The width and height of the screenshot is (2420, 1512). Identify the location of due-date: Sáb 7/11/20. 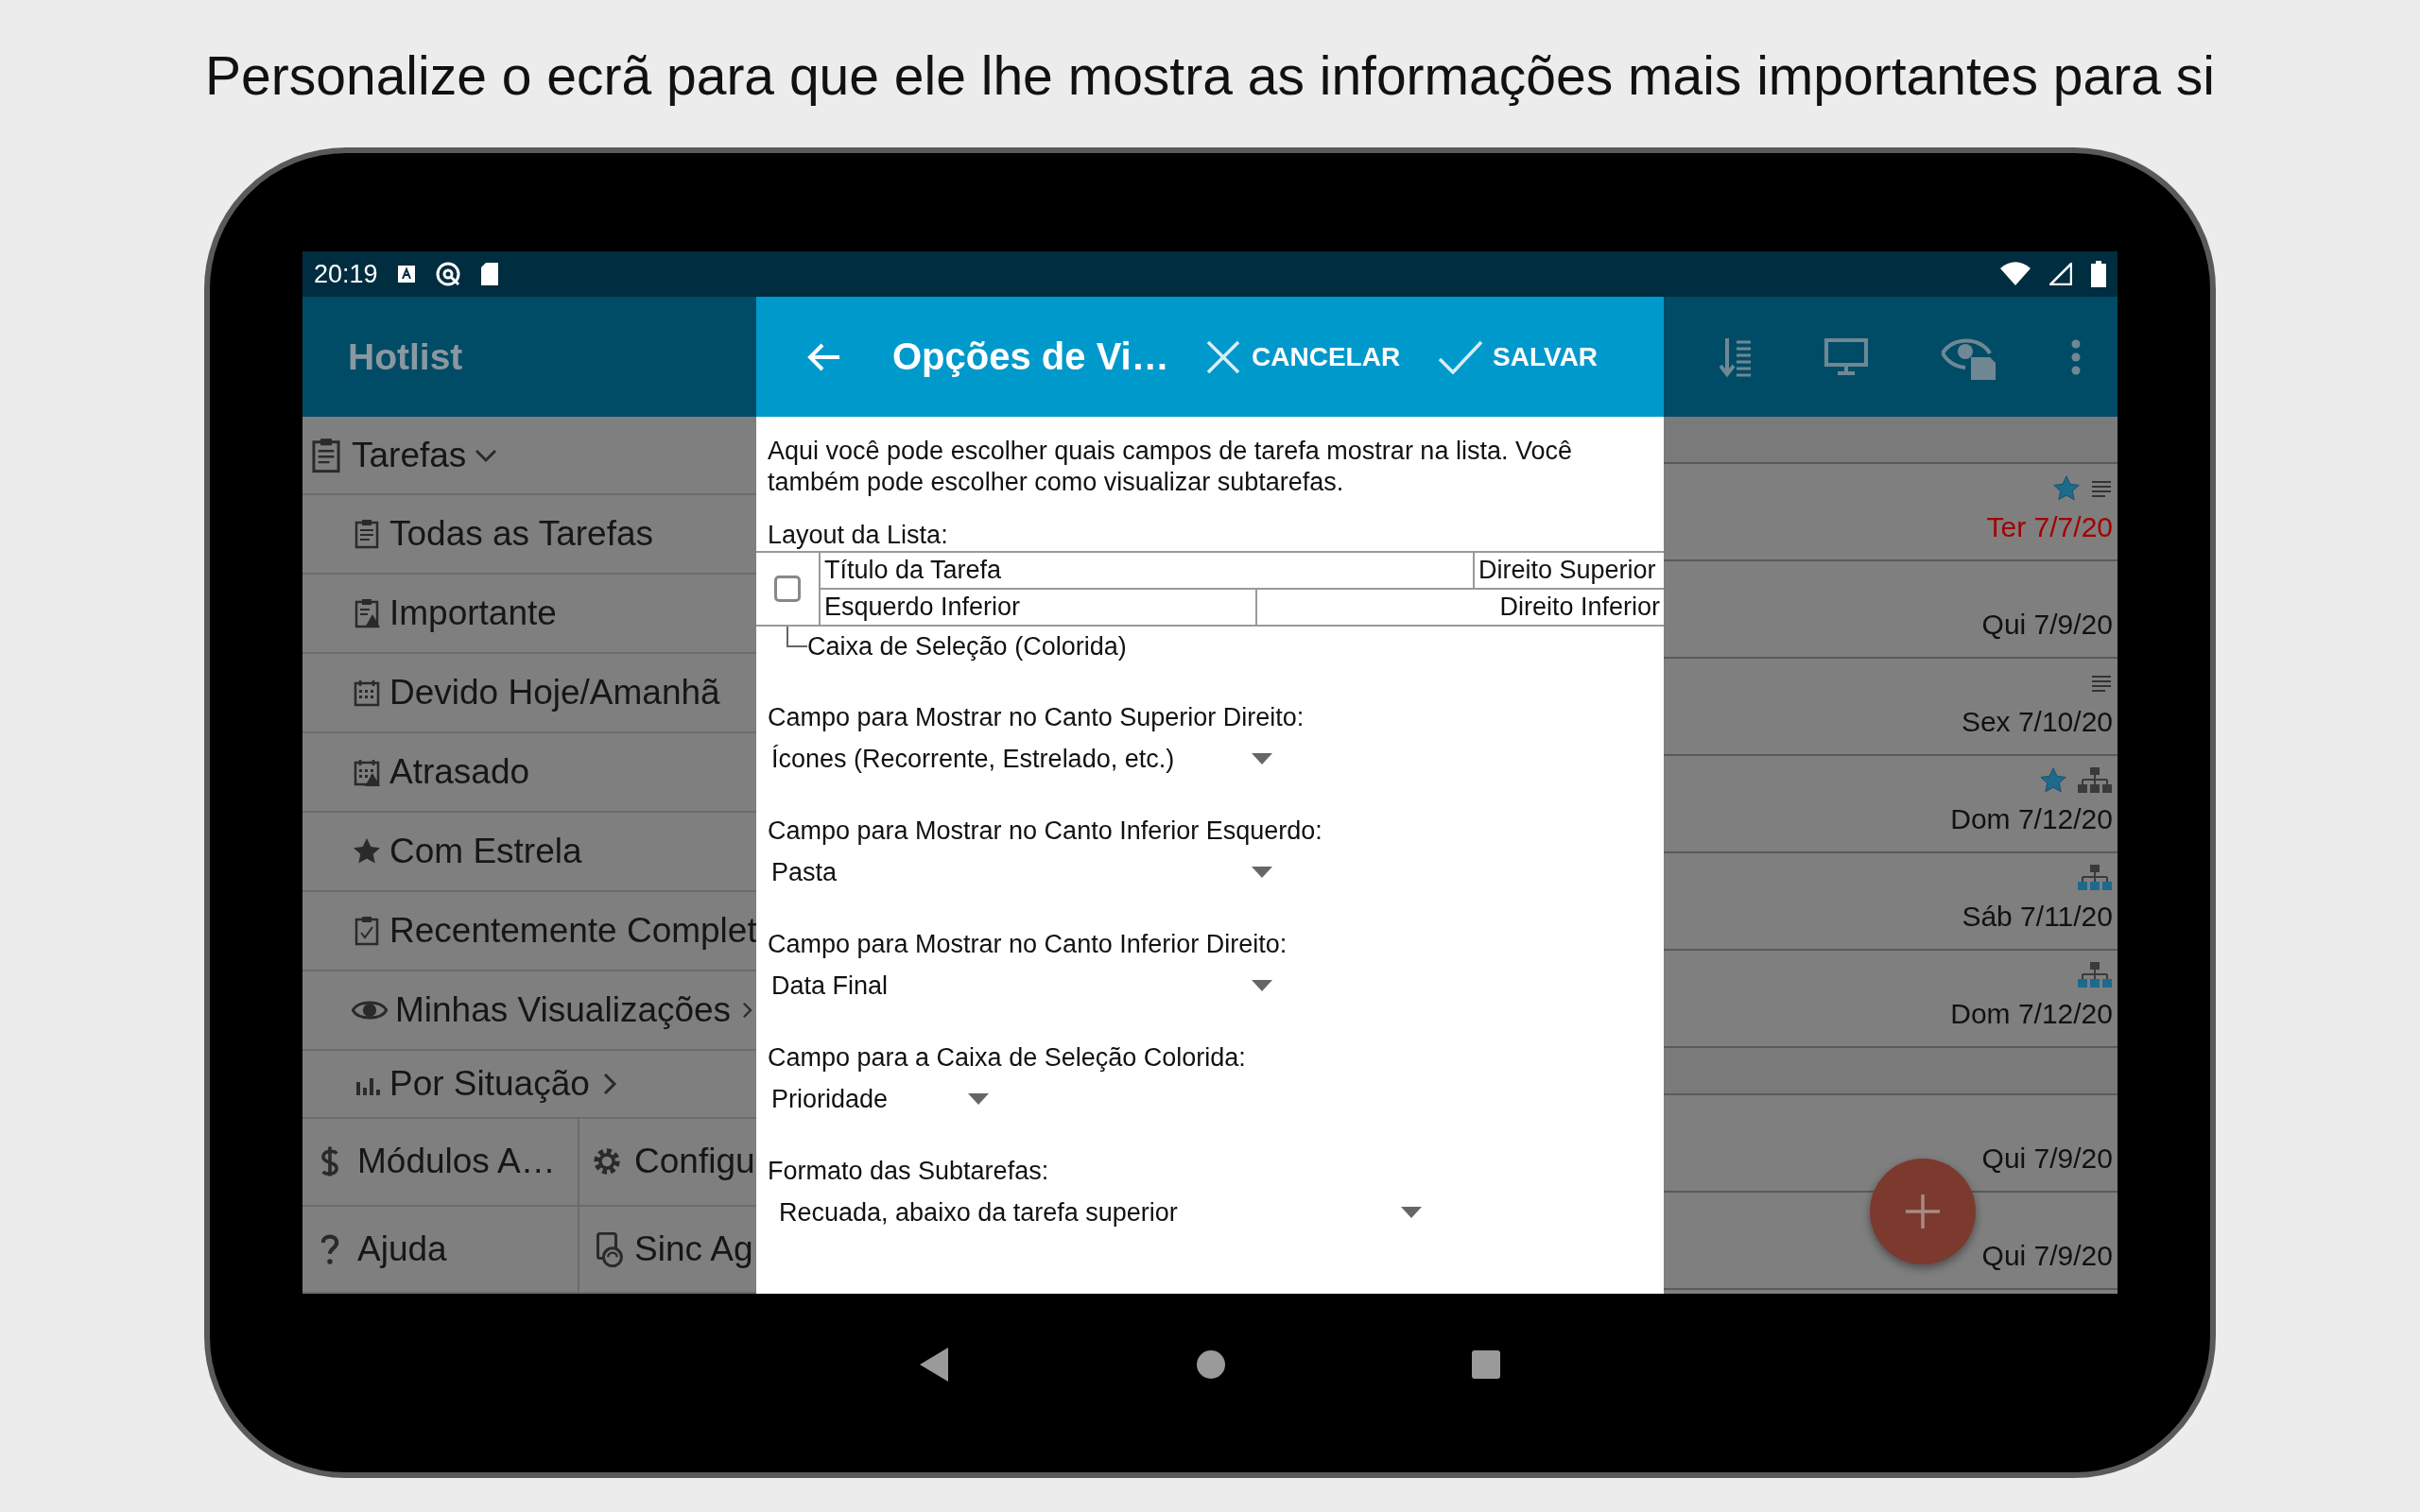
(2038, 917).